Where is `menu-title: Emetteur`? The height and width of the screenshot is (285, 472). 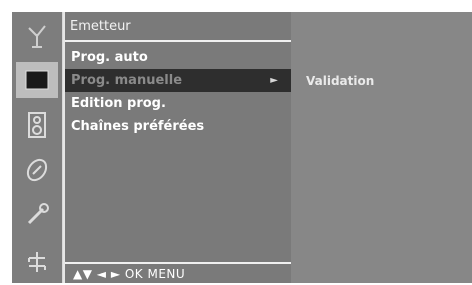 menu-title: Emetteur is located at coordinates (178, 27).